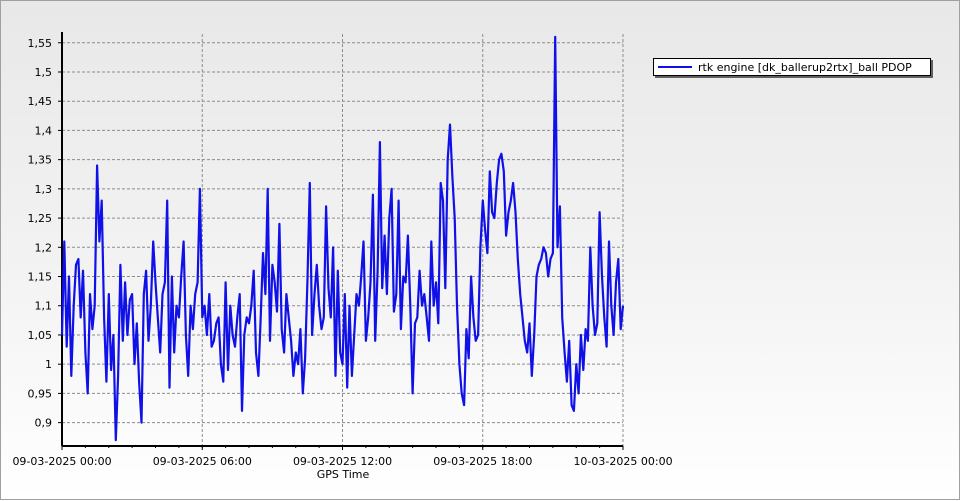 Image resolution: width=960 pixels, height=501 pixels. Describe the element at coordinates (482, 461) in the screenshot. I see `x-tick-label: 09-03-2025 18:00` at that location.